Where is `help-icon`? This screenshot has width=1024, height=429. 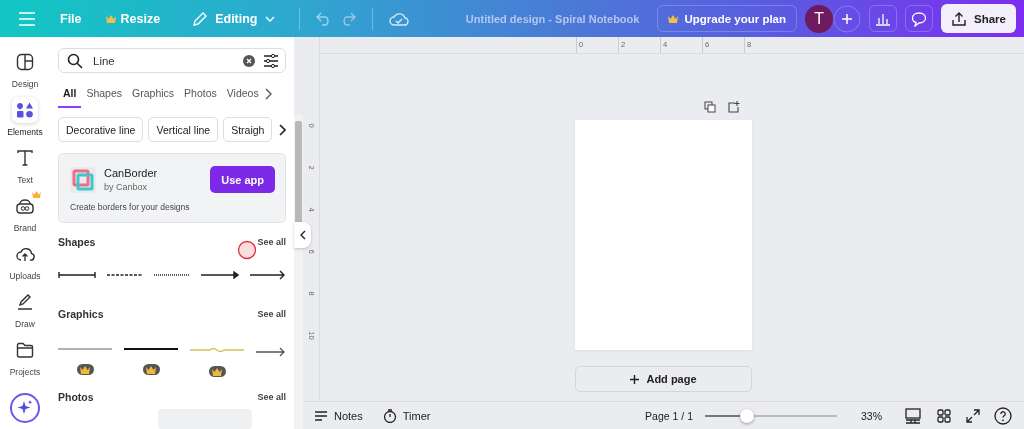 help-icon is located at coordinates (1003, 415).